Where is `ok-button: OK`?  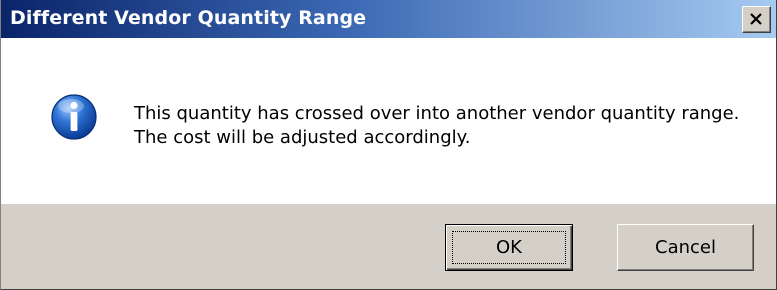 ok-button: OK is located at coordinates (509, 247).